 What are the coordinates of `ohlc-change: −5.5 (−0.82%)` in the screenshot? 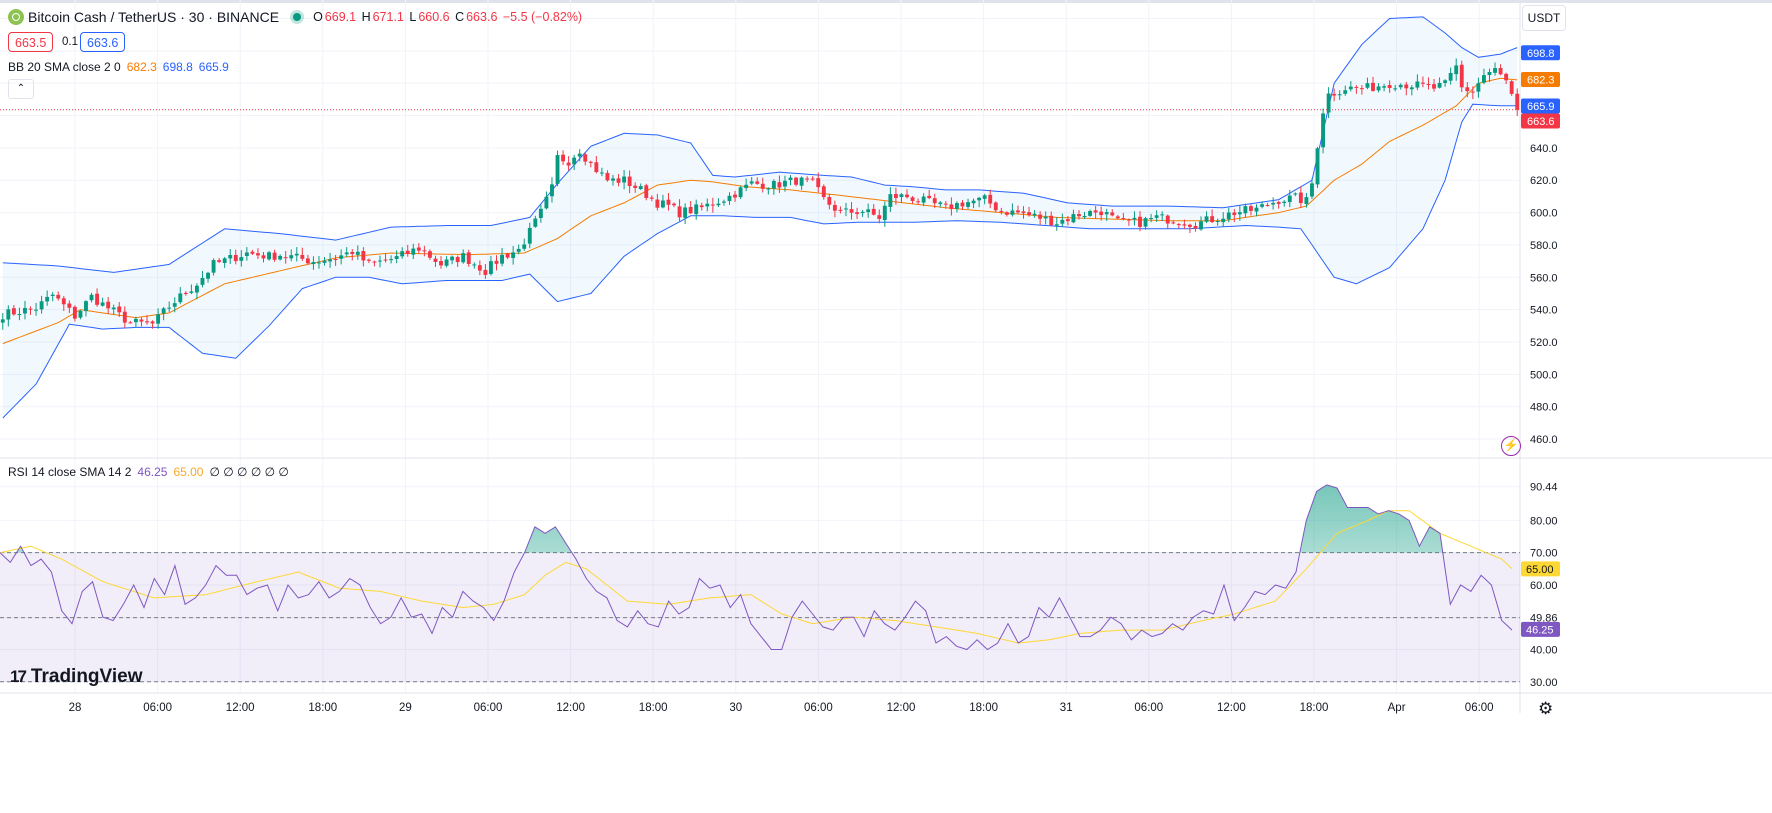 It's located at (542, 17).